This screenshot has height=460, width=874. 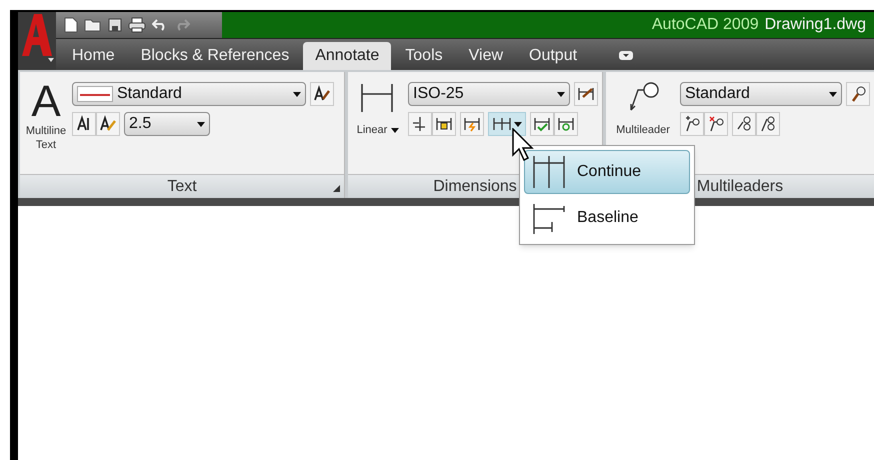 What do you see at coordinates (553, 56) in the screenshot?
I see `ribbon-tab: Output` at bounding box center [553, 56].